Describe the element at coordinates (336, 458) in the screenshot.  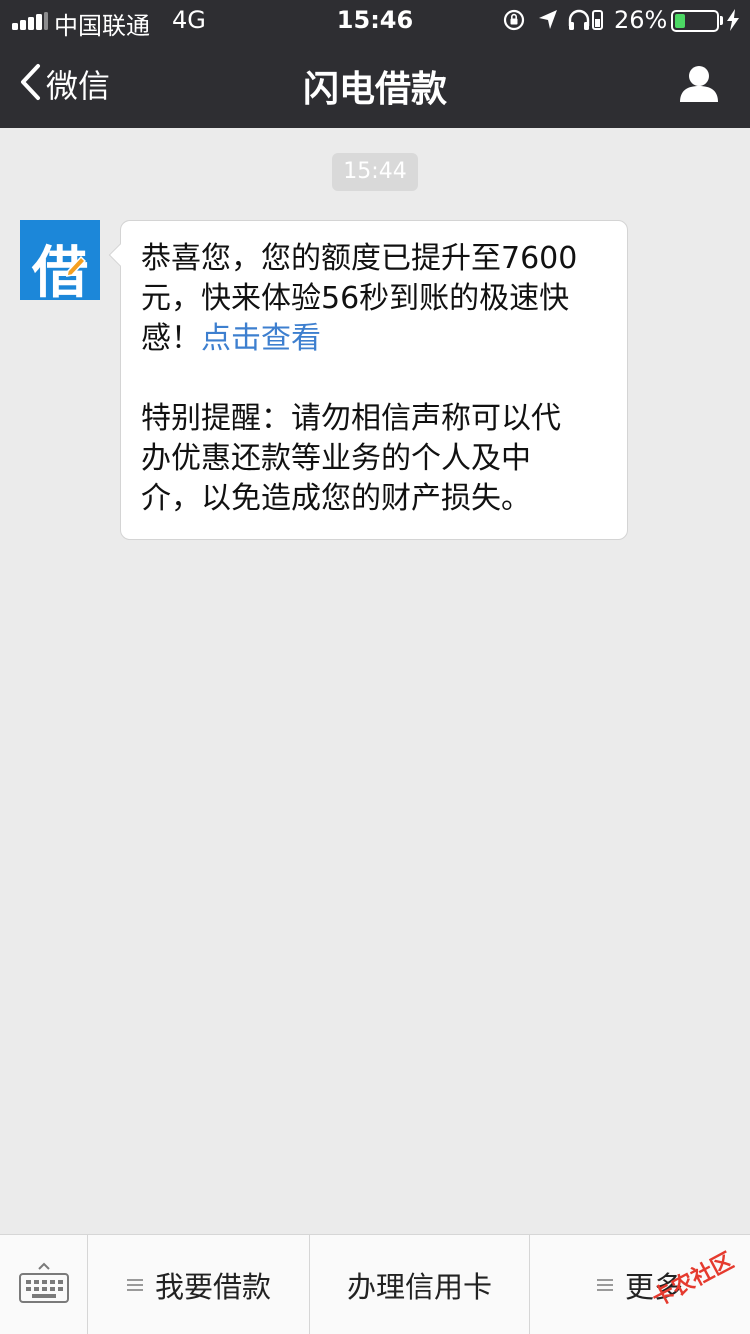
I see `warning-text: 办优惠还款等业务的个人及中` at that location.